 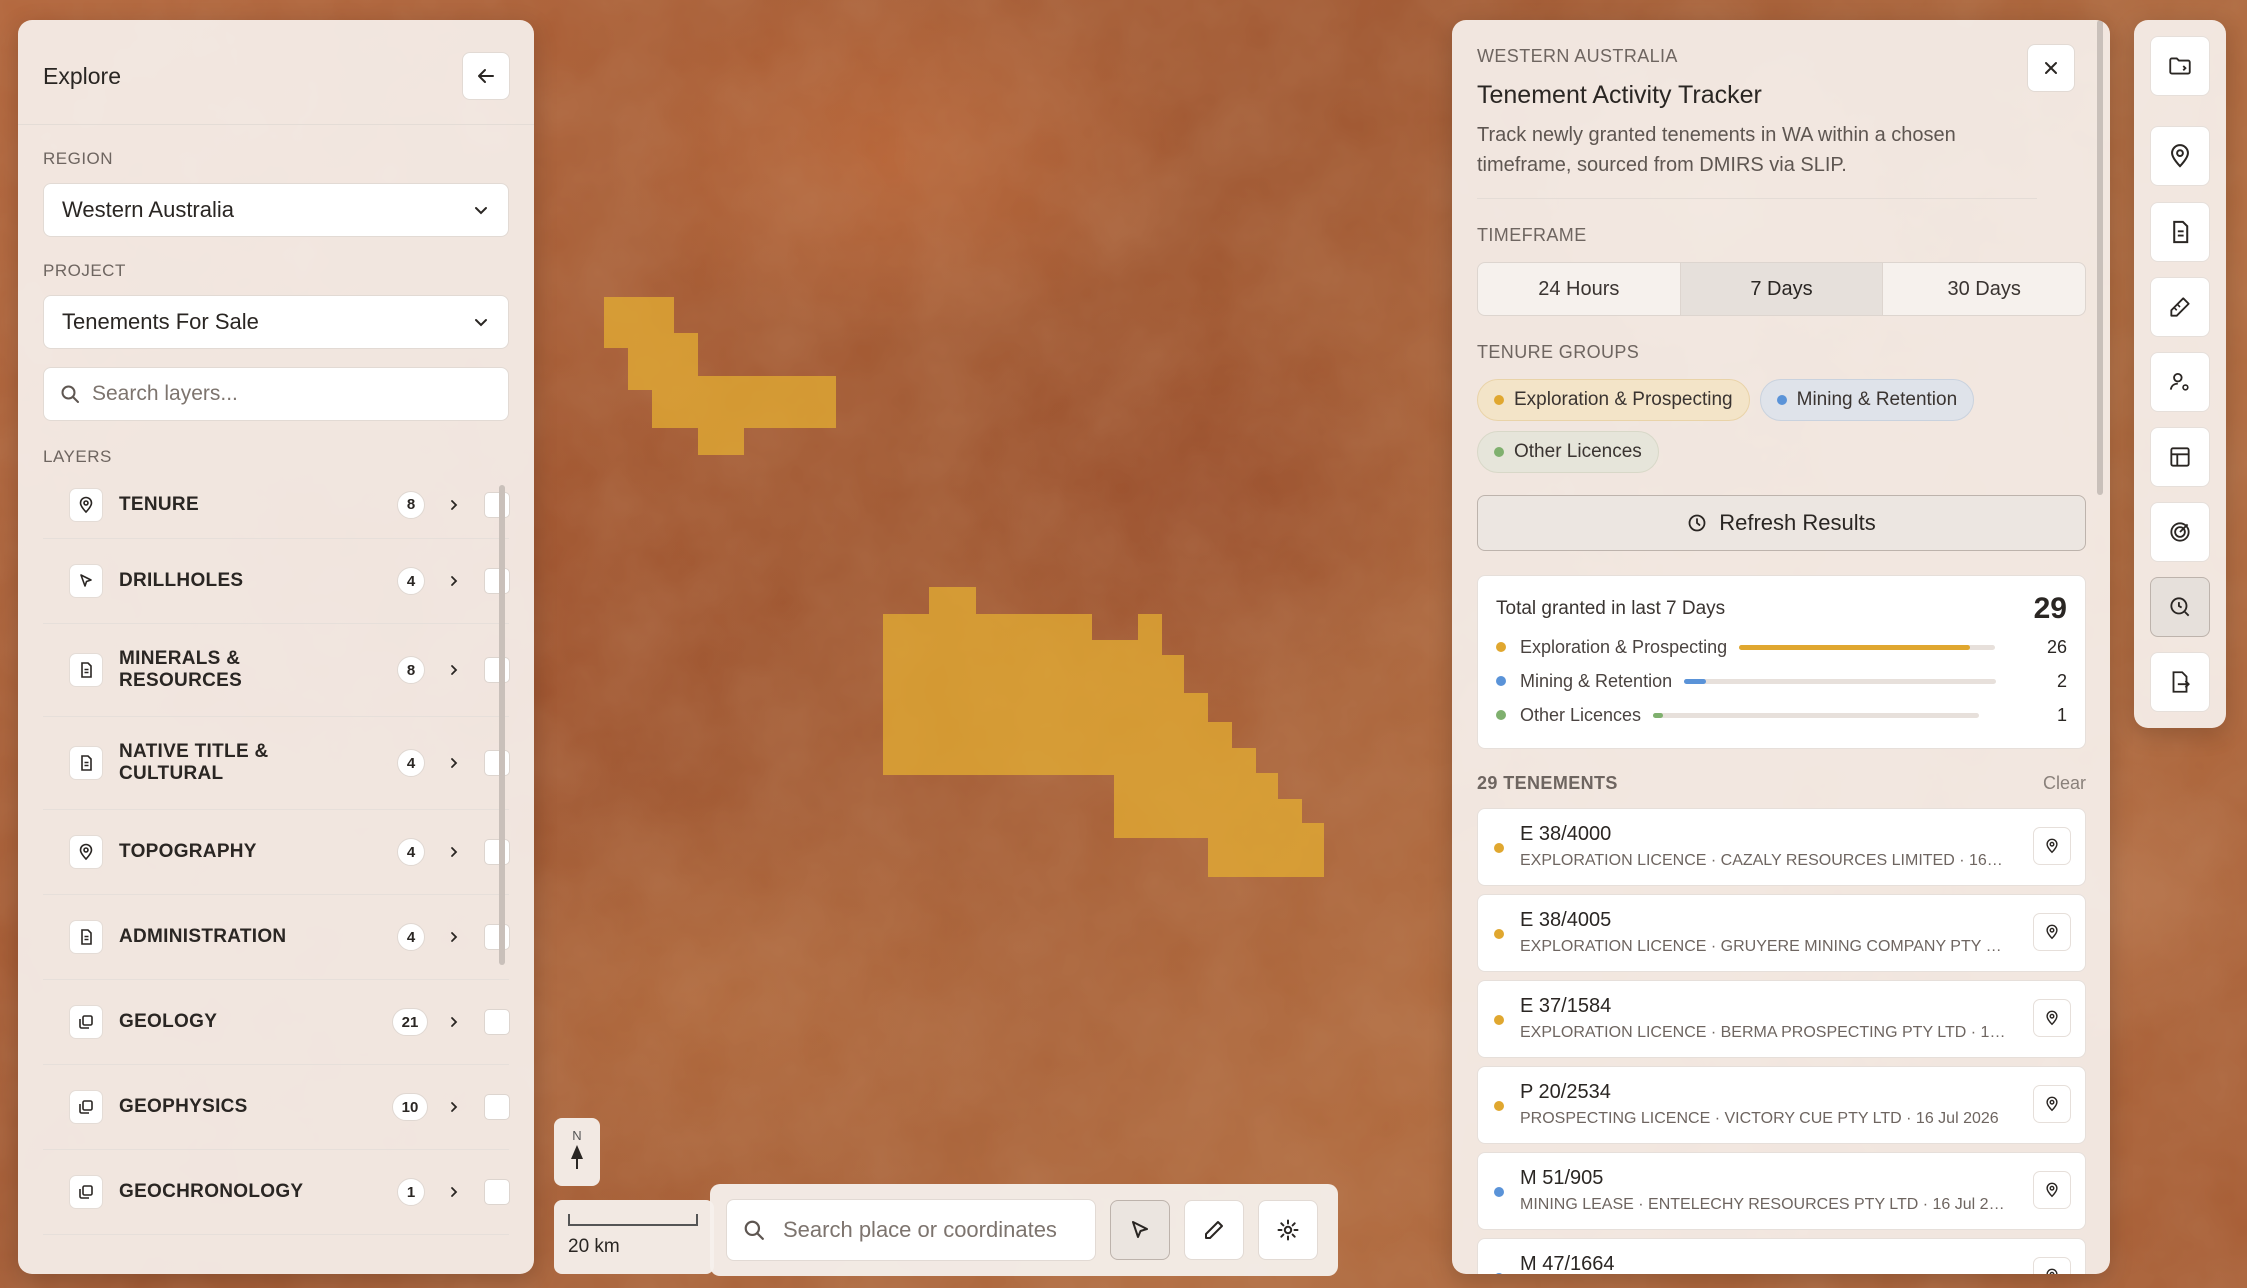 I want to click on timeframe-7-days: 7 Days, so click(x=1782, y=289).